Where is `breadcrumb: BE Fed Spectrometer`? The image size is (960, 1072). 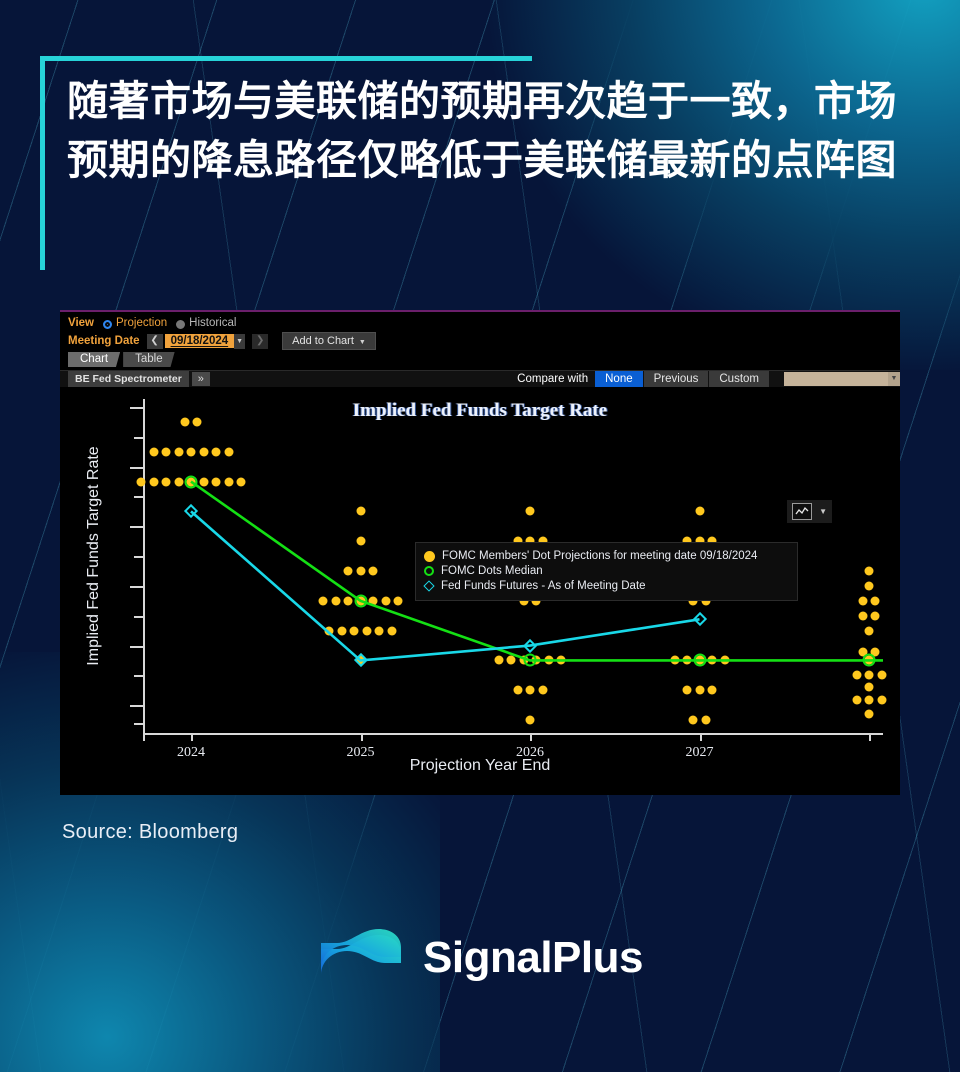
breadcrumb: BE Fed Spectrometer is located at coordinates (128, 379).